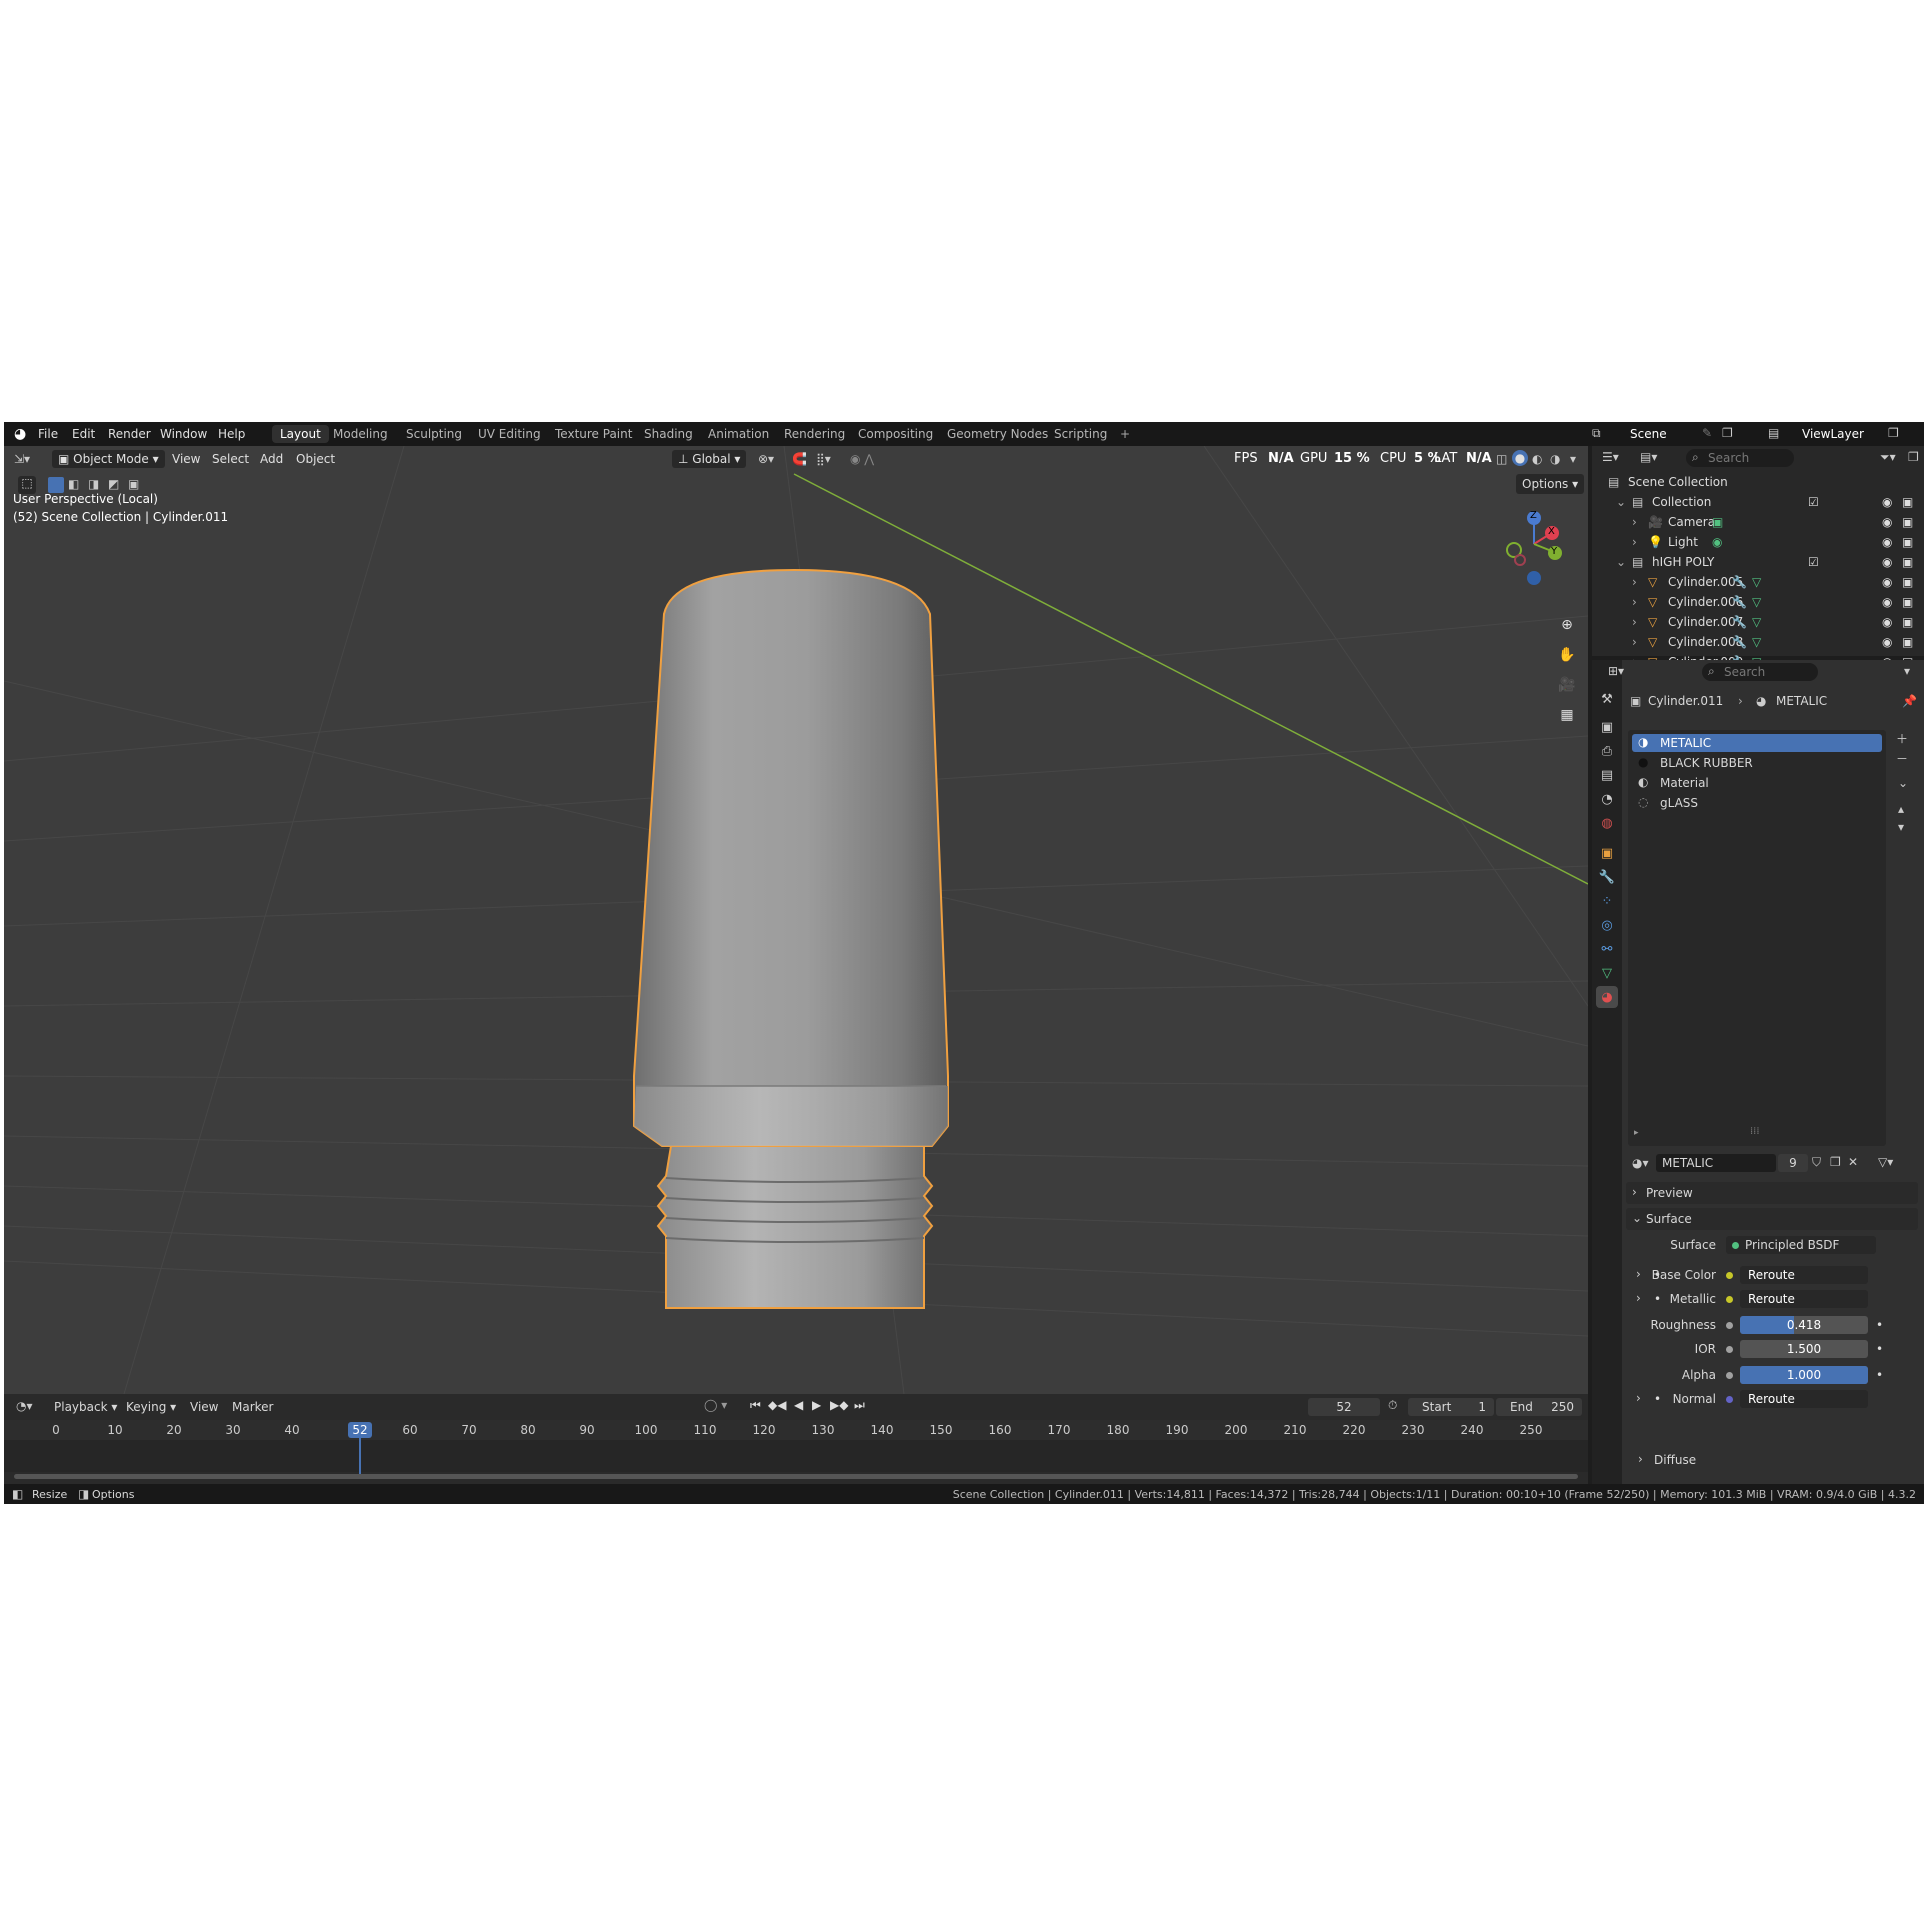 The width and height of the screenshot is (1926, 1926). Describe the element at coordinates (1804, 1349) in the screenshot. I see `input-value-field: 1.500` at that location.